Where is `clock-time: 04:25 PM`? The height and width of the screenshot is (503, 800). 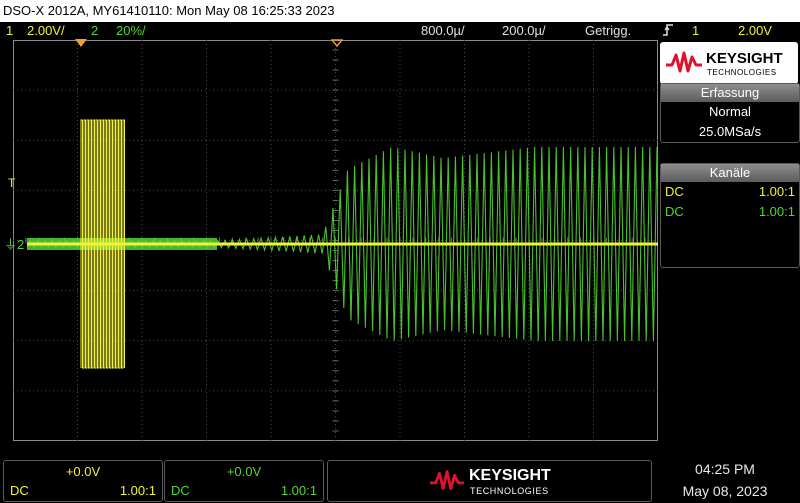
clock-time: 04:25 PM is located at coordinates (725, 469).